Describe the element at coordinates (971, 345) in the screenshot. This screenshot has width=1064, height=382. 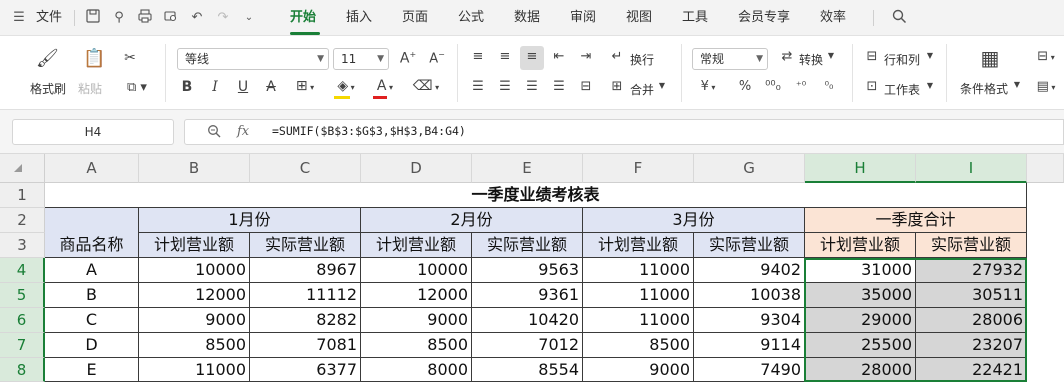
I see `cell-i7: 23207` at that location.